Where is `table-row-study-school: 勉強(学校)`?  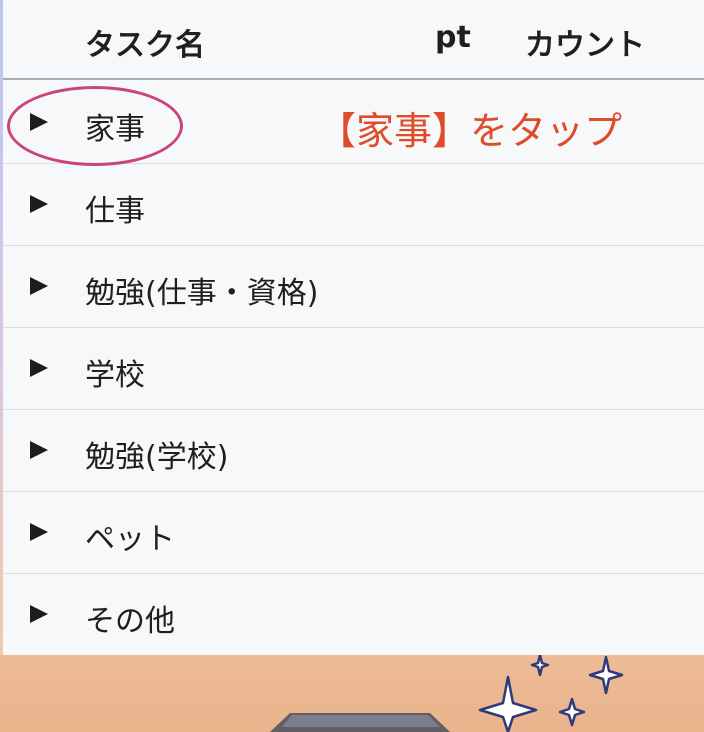
table-row-study-school: 勉強(学校) is located at coordinates (353, 451).